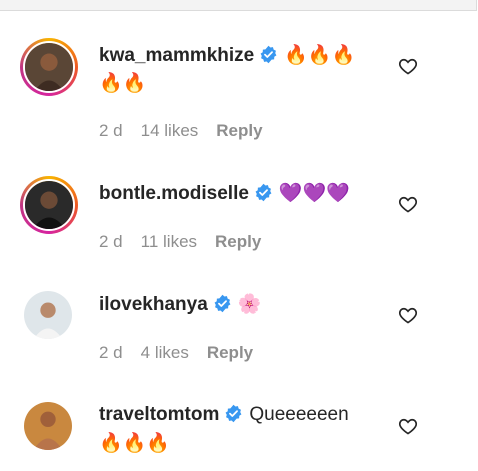 The height and width of the screenshot is (471, 478). What do you see at coordinates (134, 443) in the screenshot?
I see `comment-text-continued: 🔥🔥🔥` at bounding box center [134, 443].